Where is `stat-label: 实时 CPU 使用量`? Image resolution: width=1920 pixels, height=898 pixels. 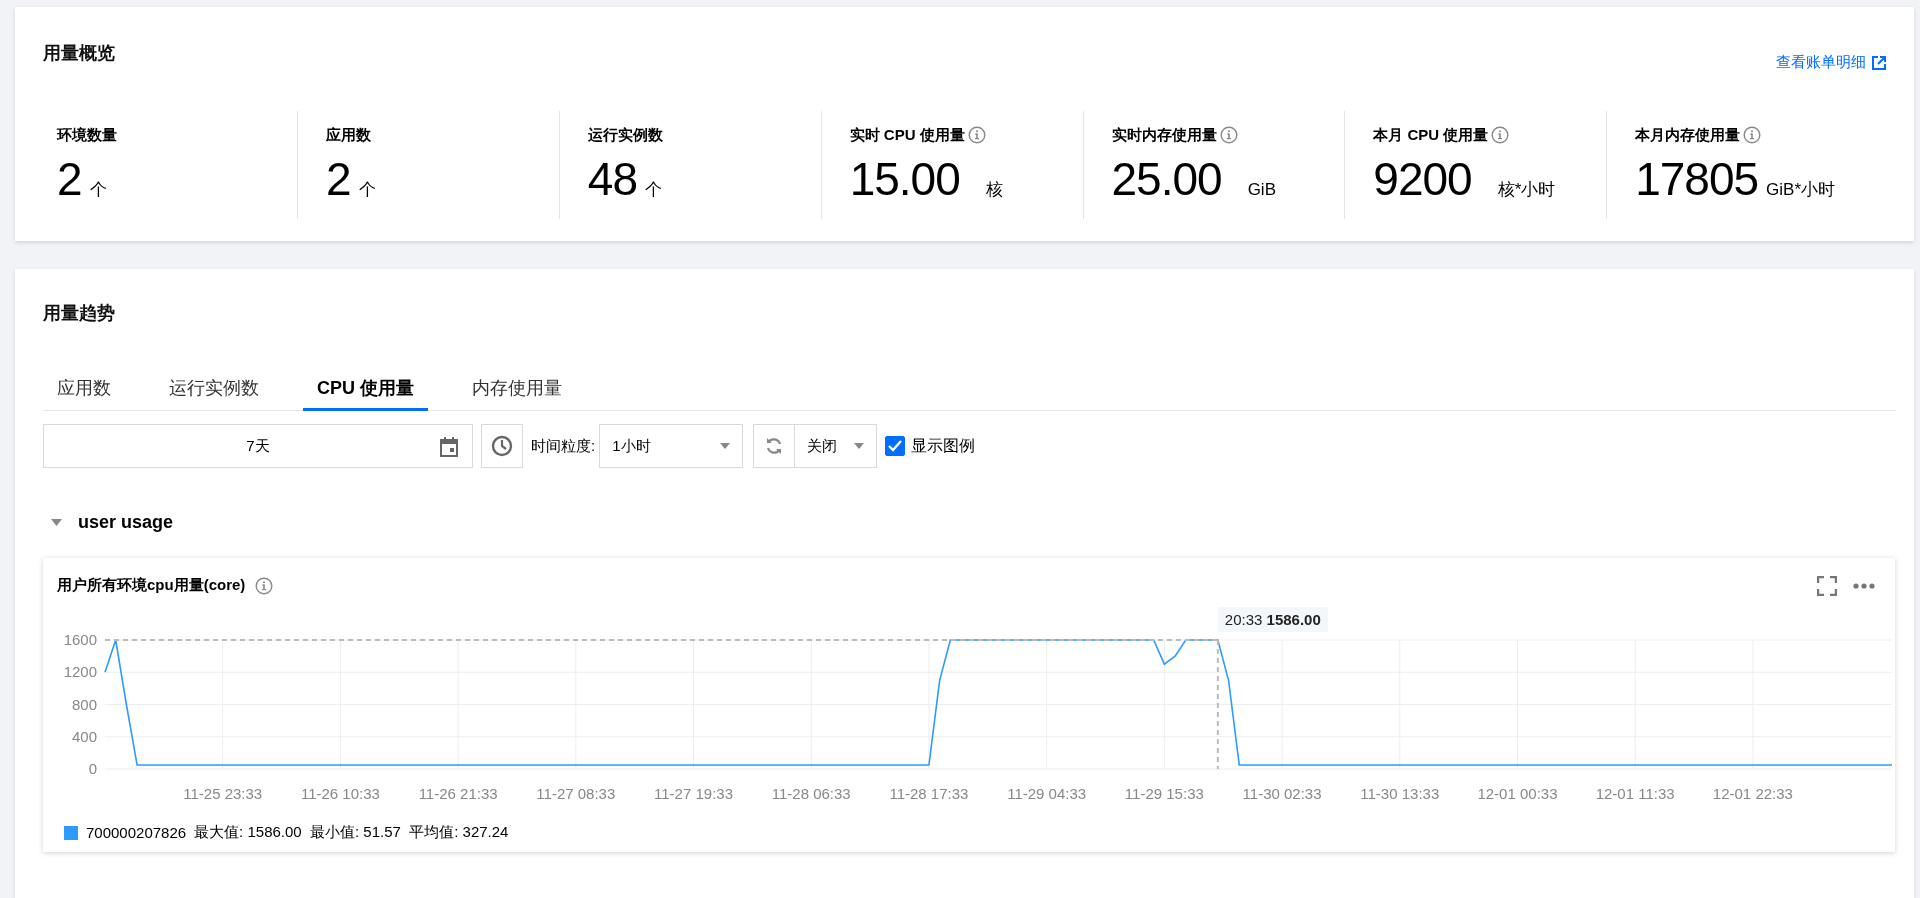
stat-label: 实时 CPU 使用量 is located at coordinates (907, 135).